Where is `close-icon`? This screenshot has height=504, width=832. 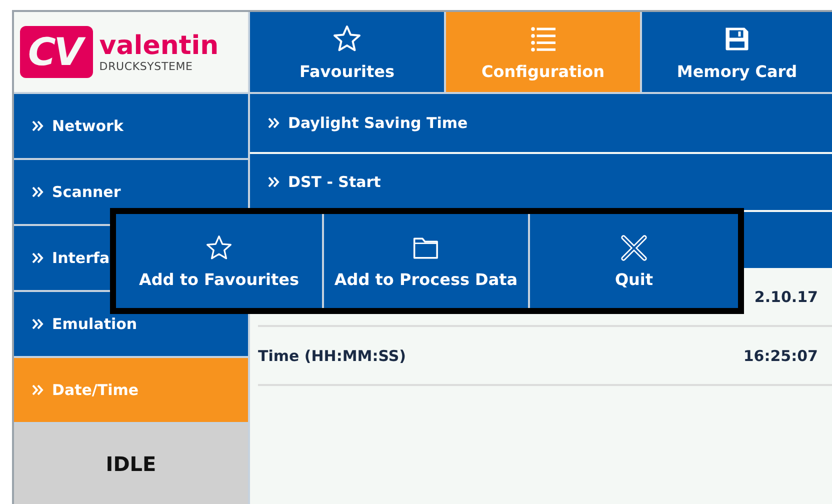 close-icon is located at coordinates (634, 248).